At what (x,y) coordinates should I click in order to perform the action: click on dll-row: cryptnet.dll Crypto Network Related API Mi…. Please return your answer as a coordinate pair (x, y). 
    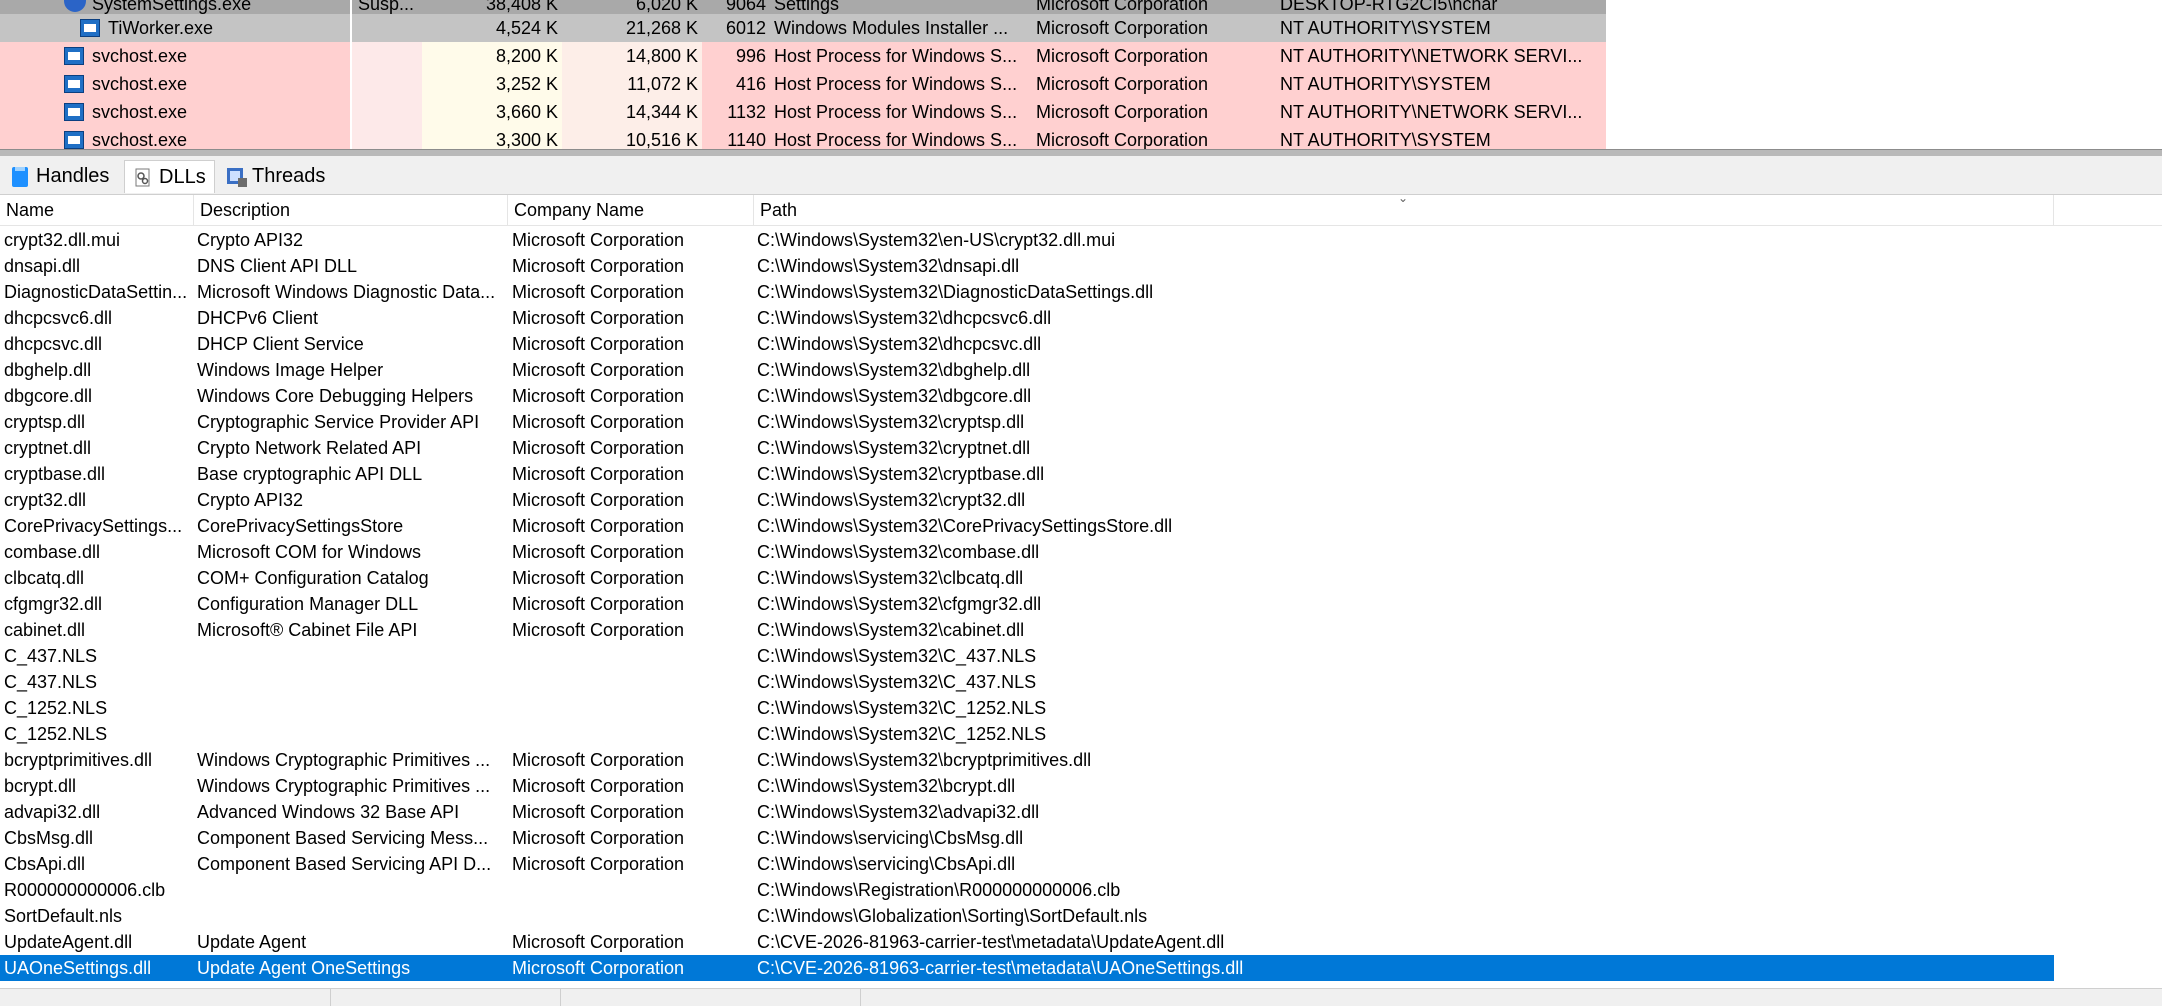
    Looking at the image, I should click on (1027, 448).